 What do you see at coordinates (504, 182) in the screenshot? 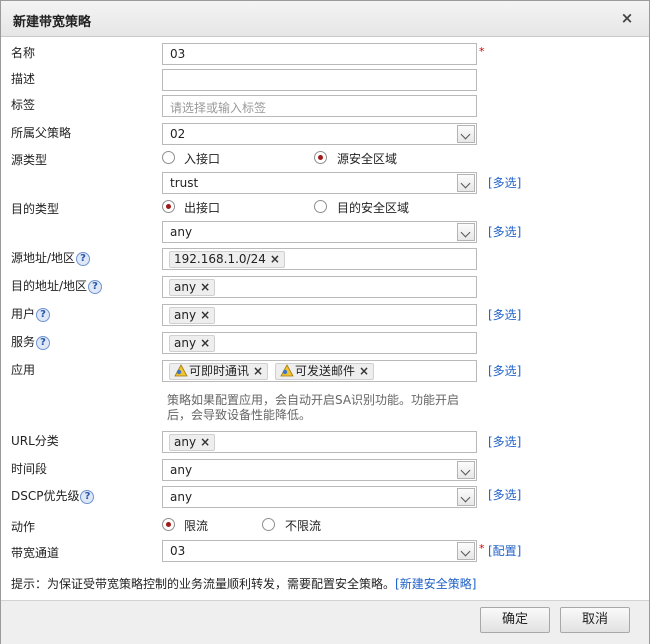
I see `source-zone-multi-select-link: [多选]` at bounding box center [504, 182].